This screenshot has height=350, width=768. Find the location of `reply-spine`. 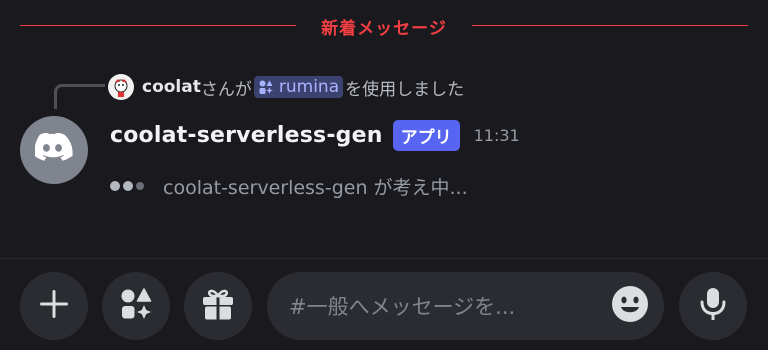

reply-spine is located at coordinates (79, 96).